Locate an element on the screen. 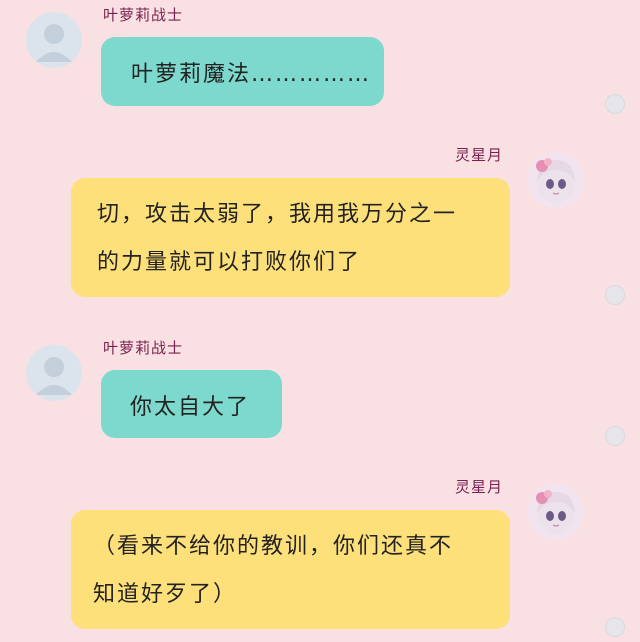  message-text-line: 切，攻击太弱了，我用我万分之一 is located at coordinates (277, 214).